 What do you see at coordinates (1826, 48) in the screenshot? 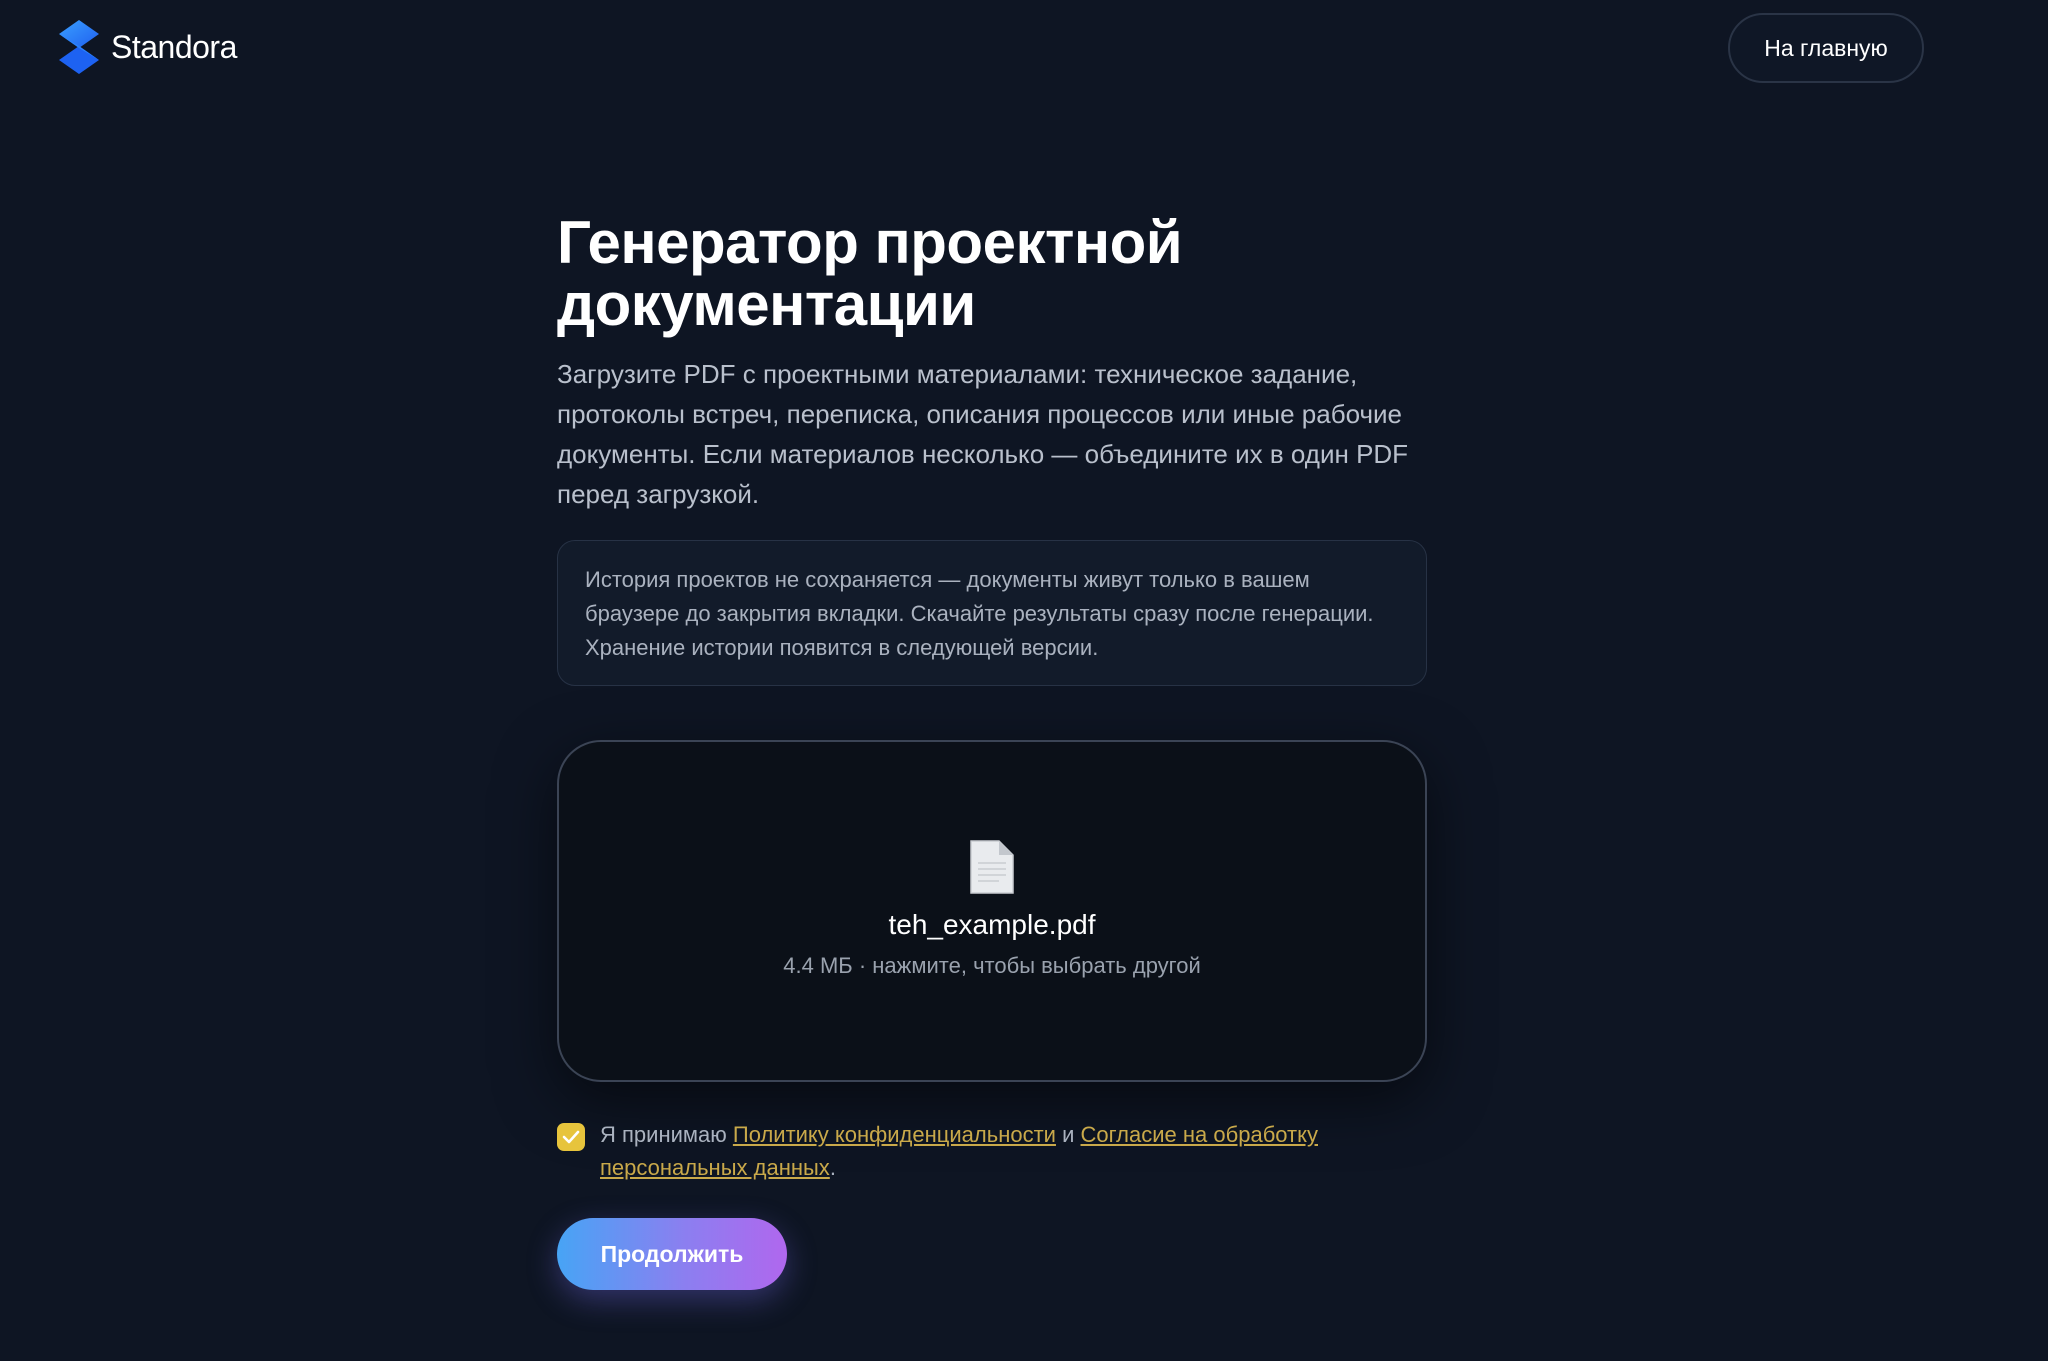
I see `home-button: На главную` at bounding box center [1826, 48].